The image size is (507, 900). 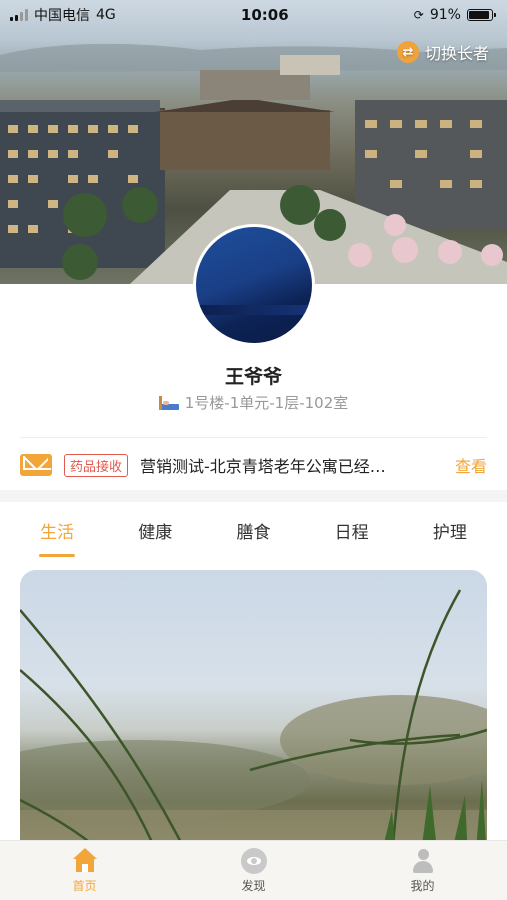 What do you see at coordinates (19, 15) in the screenshot?
I see `signal-icon` at bounding box center [19, 15].